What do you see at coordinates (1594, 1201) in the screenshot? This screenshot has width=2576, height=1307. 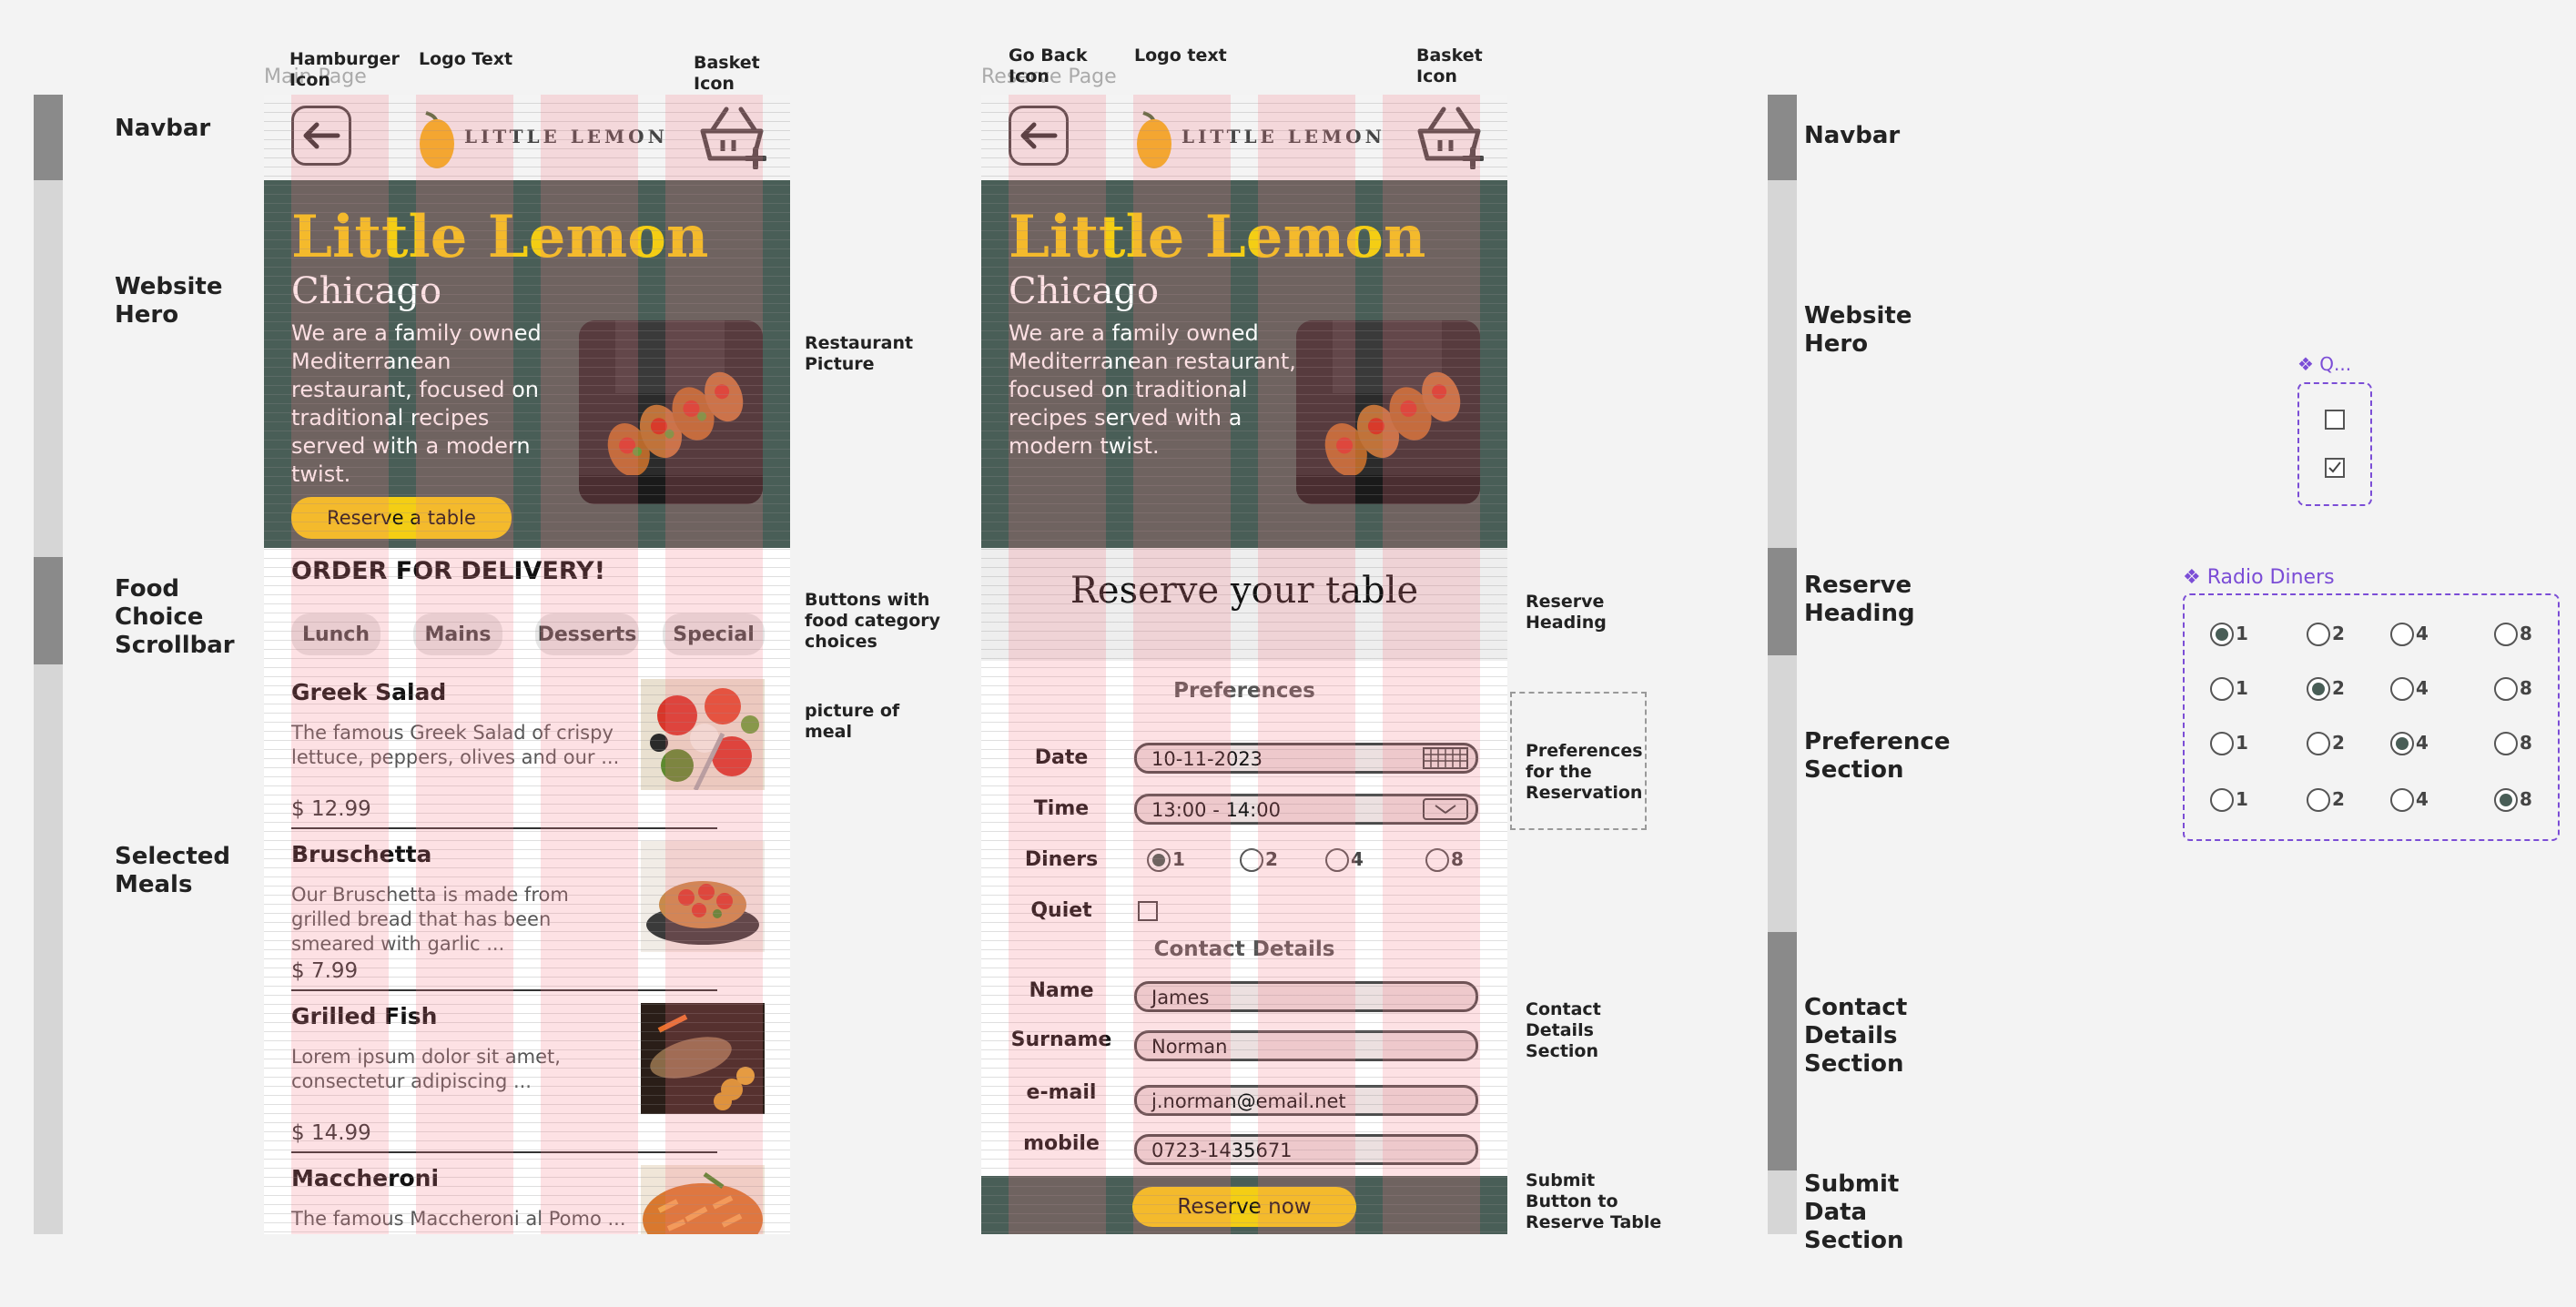 I see `annotation-submit-button: Submit Button to Reserve Table` at bounding box center [1594, 1201].